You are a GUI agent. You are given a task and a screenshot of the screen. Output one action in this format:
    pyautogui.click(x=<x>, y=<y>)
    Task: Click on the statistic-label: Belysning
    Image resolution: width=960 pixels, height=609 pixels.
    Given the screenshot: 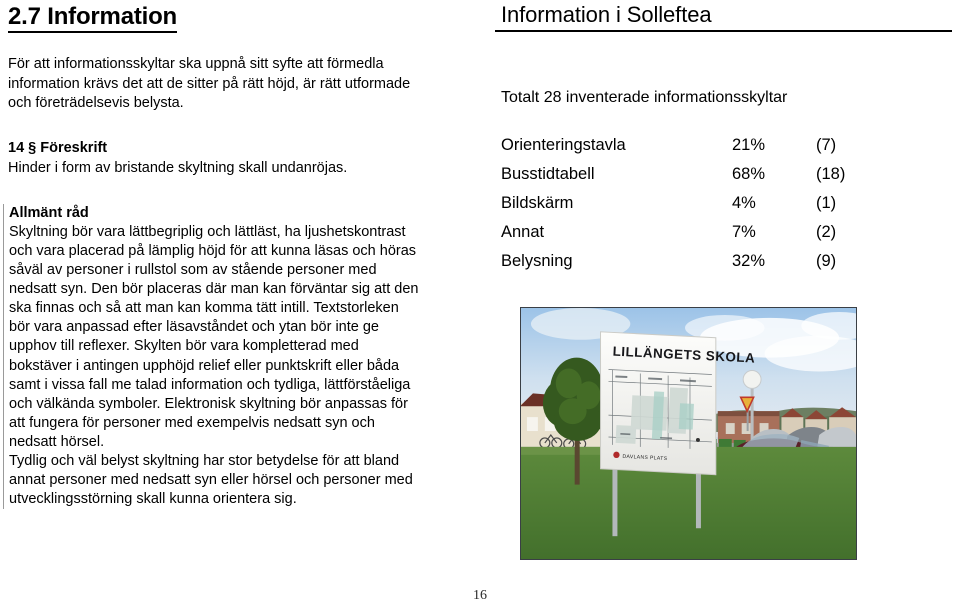 What is the action you would take?
    pyautogui.click(x=537, y=261)
    